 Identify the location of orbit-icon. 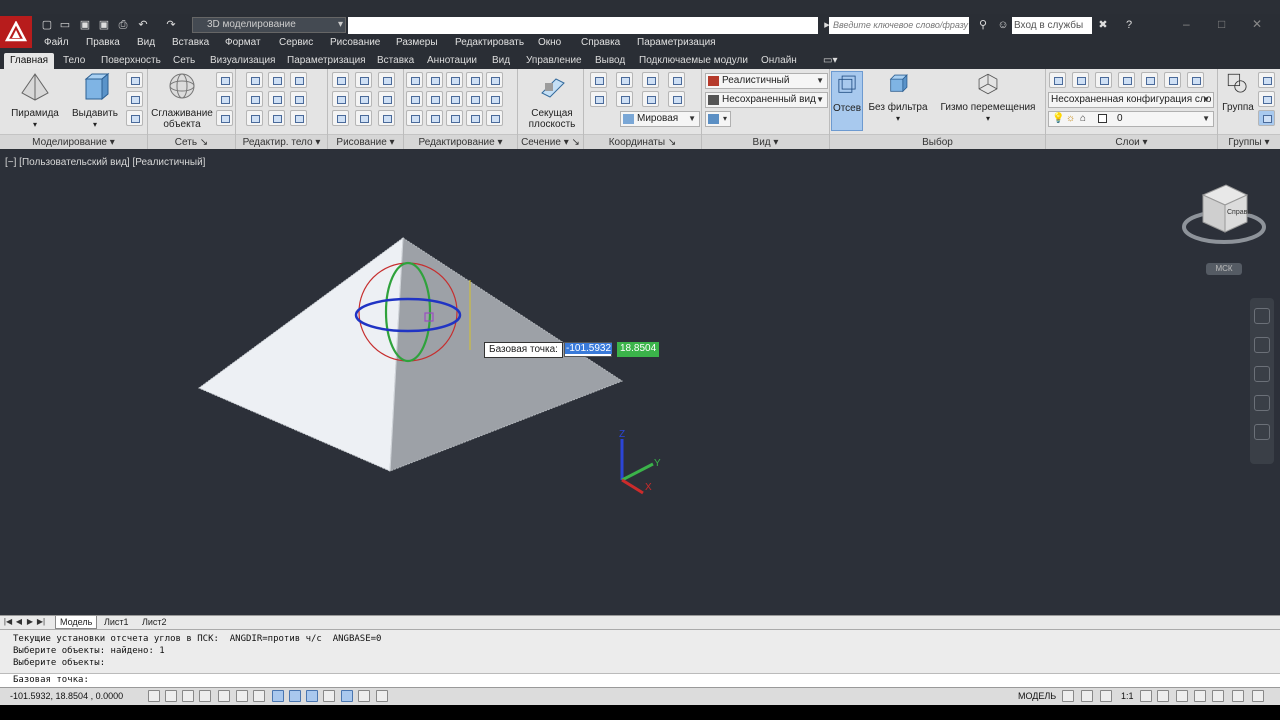
(1262, 403).